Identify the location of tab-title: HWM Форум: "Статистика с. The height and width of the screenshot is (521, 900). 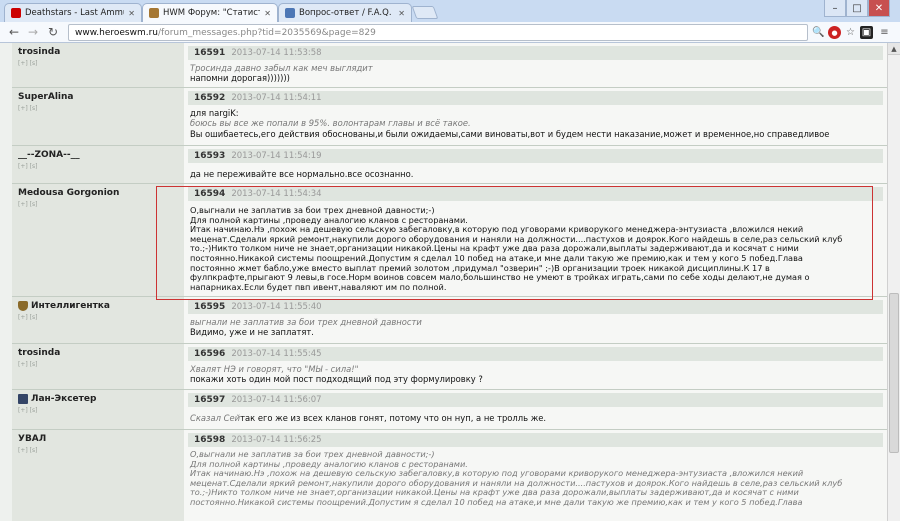
(211, 13).